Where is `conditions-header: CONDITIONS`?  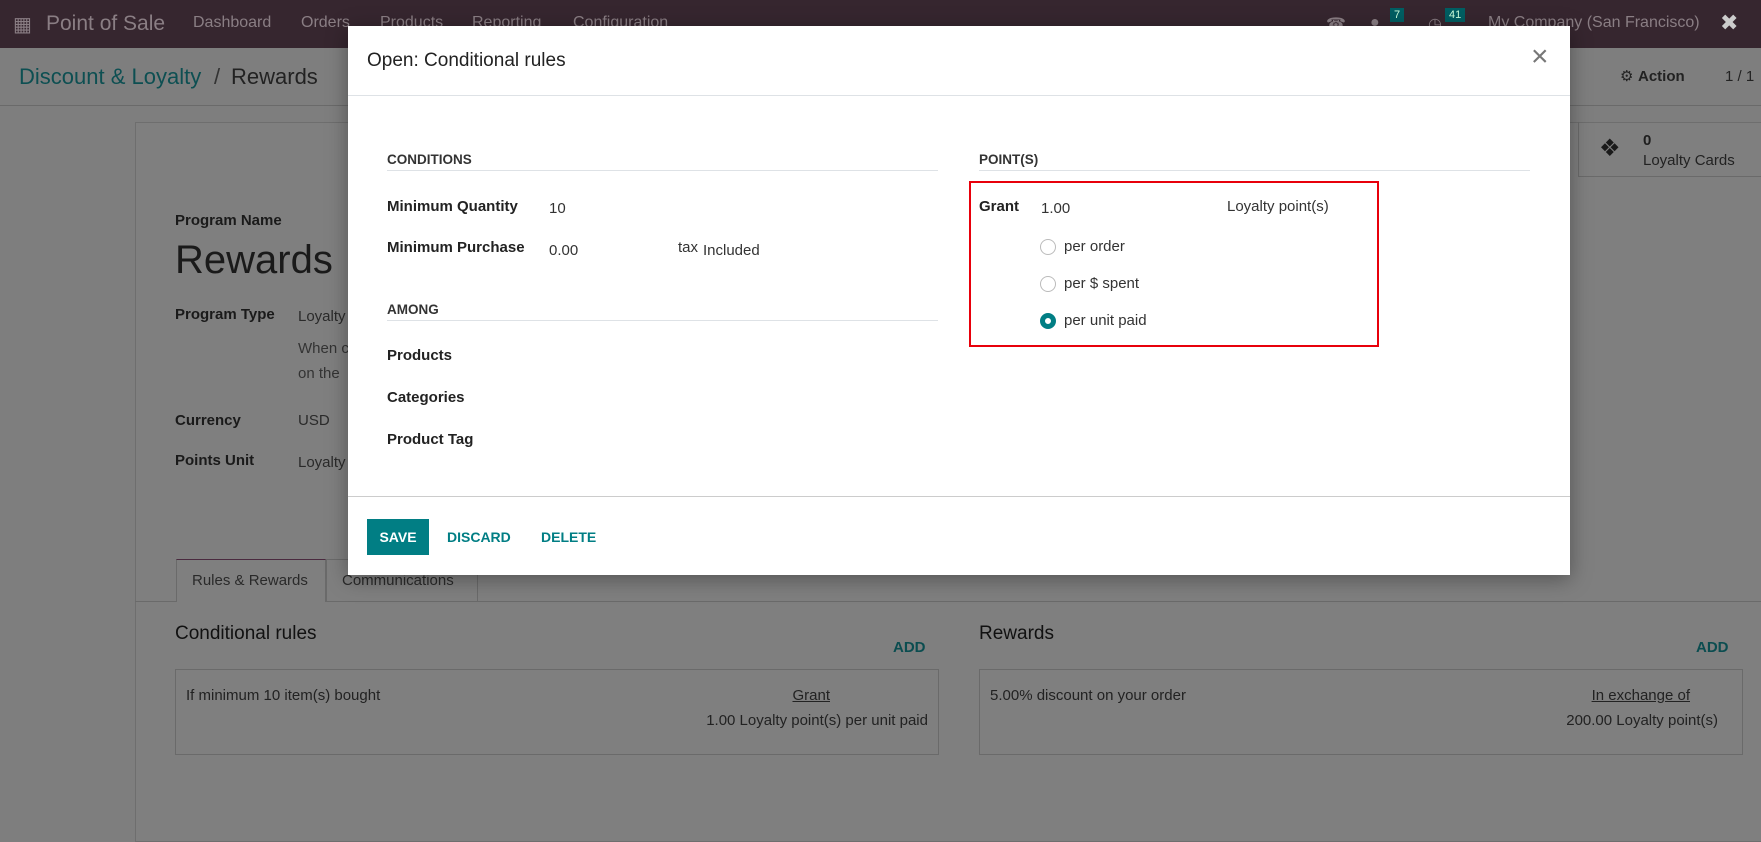 conditions-header: CONDITIONS is located at coordinates (429, 159).